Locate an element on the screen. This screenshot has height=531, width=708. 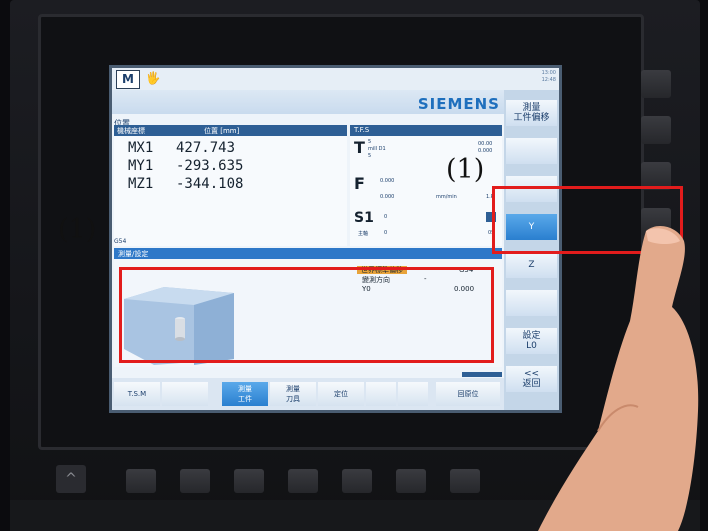
active-frame: G54 is located at coordinates (120, 241).